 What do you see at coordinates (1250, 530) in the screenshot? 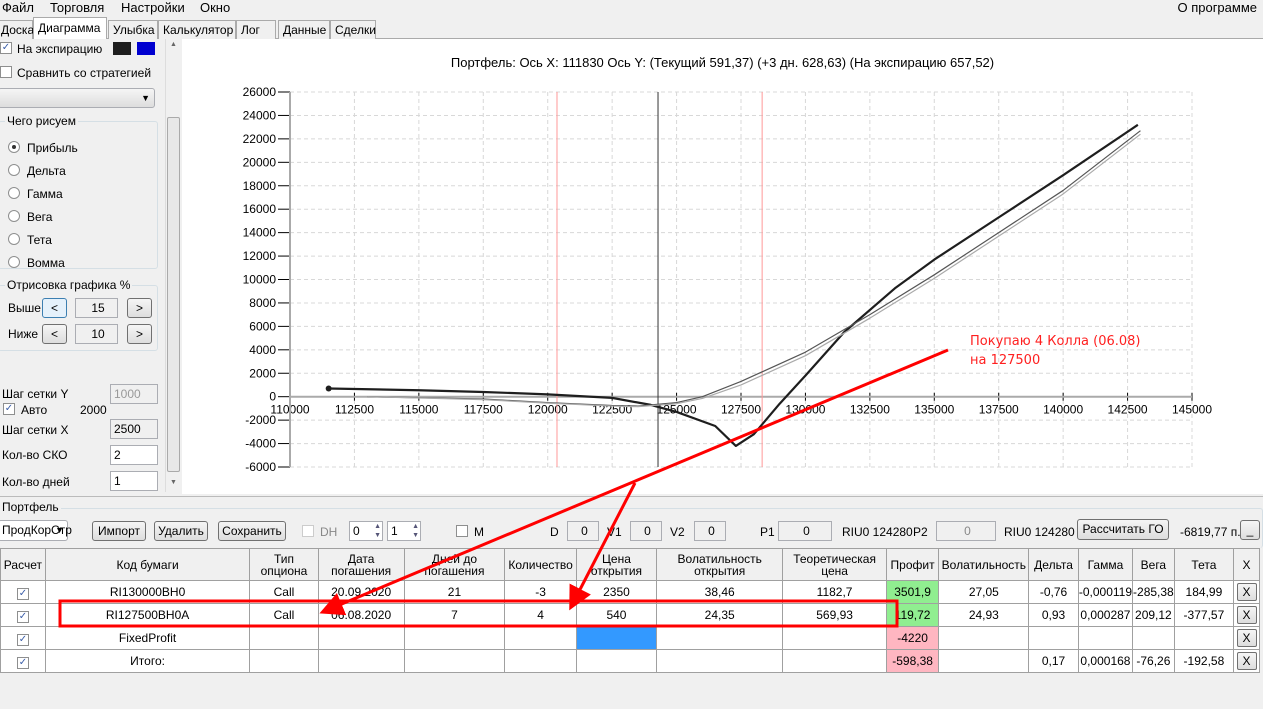
I see `minimize-button: _` at bounding box center [1250, 530].